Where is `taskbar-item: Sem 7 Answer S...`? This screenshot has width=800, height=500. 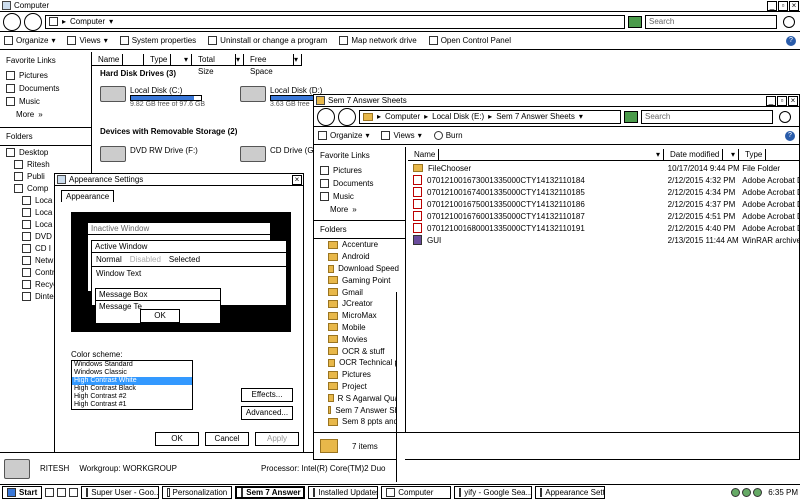
taskbar-item: Sem 7 Answer S... is located at coordinates (270, 492).